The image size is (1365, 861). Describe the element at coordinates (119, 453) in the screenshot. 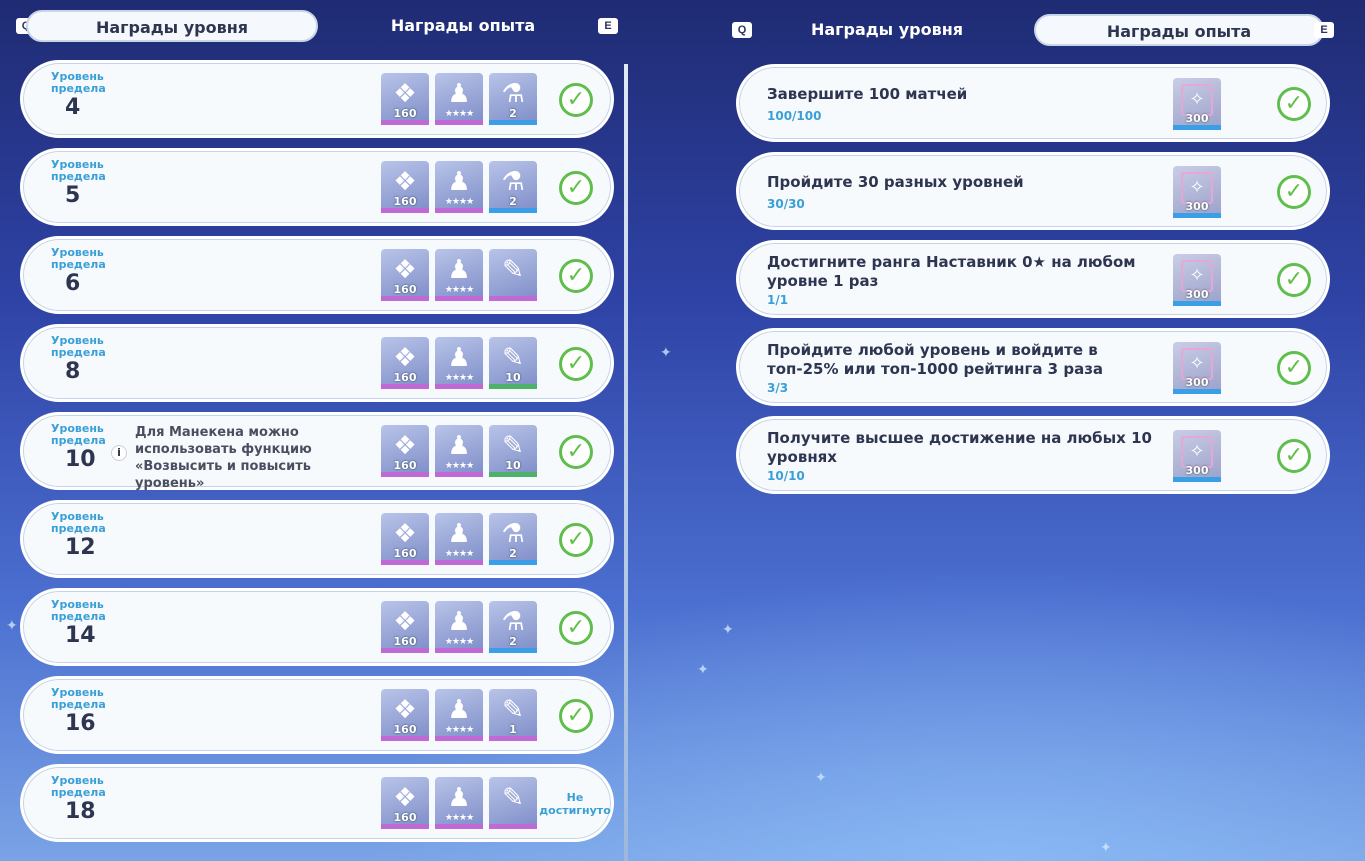

I see `info-icon: i` at that location.